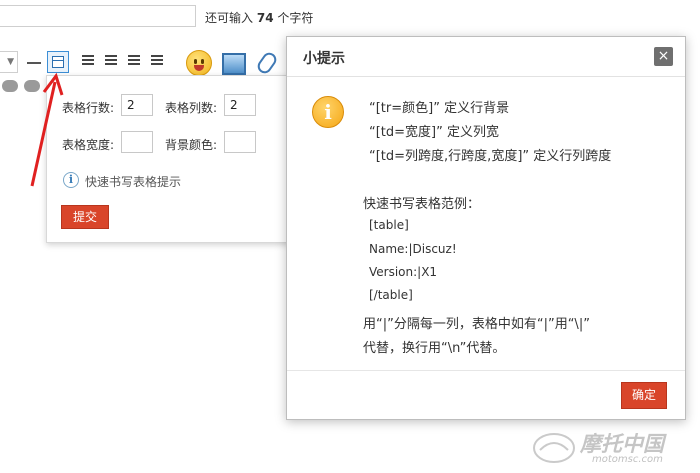 This screenshot has height=473, width=700. I want to click on close-icon: ×, so click(663, 56).